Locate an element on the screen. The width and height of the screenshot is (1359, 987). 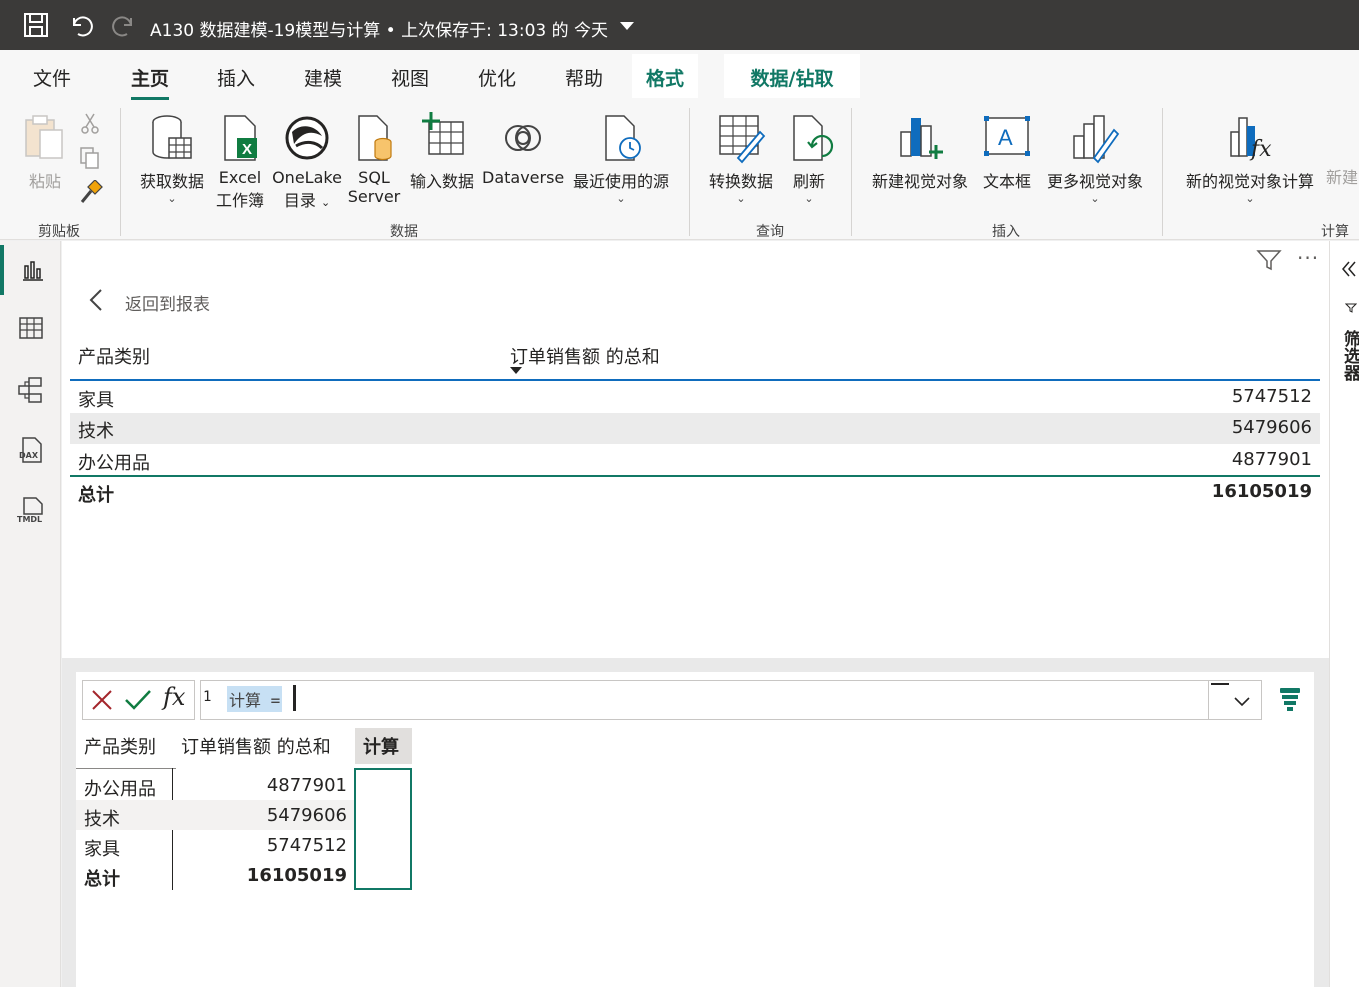
cell-category: 技术 is located at coordinates (96, 431).